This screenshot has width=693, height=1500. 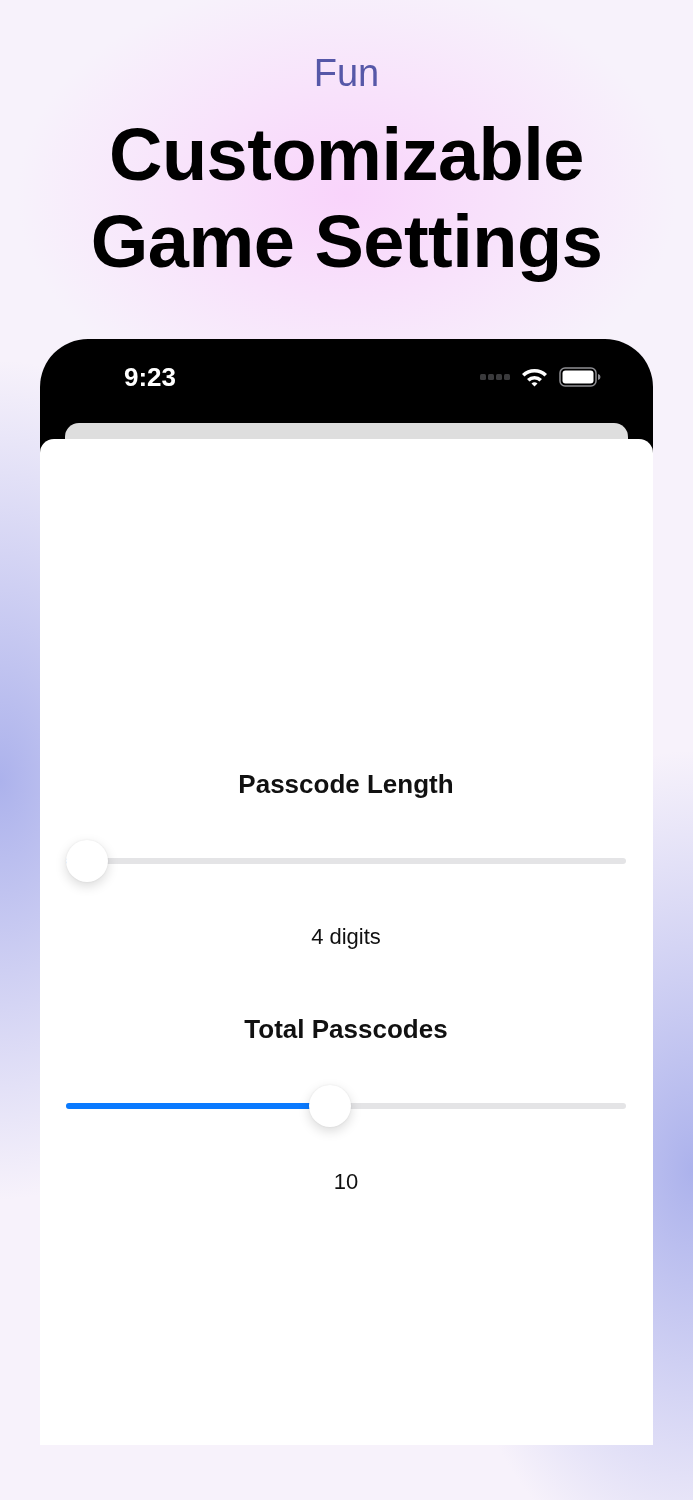 I want to click on setting-value: 4 digits, so click(x=346, y=937).